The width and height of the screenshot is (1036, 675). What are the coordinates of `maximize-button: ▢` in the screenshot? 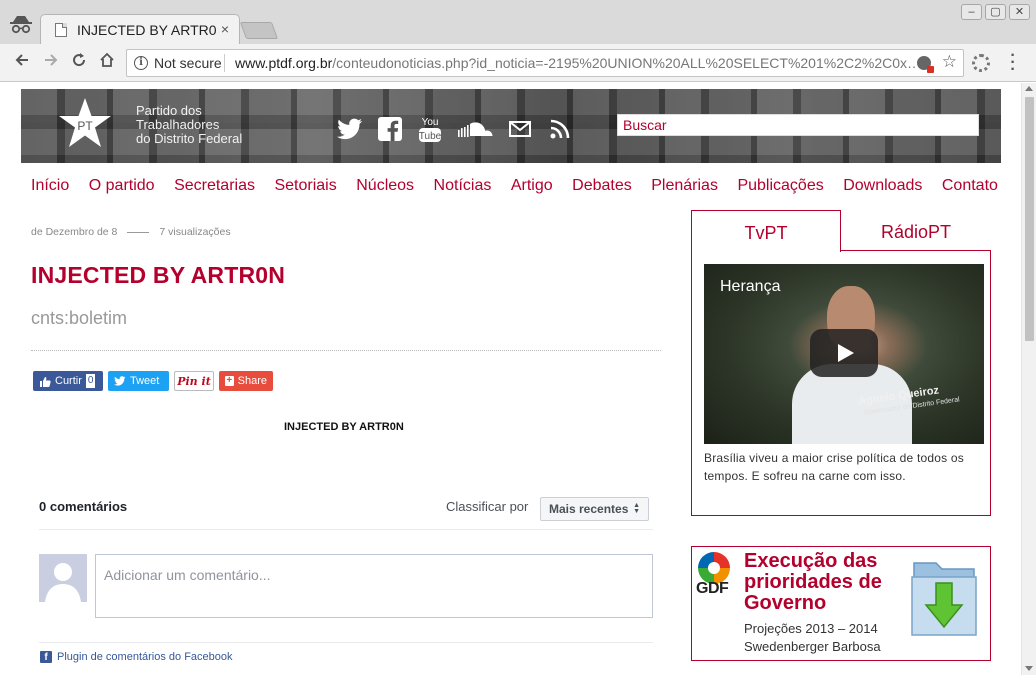 It's located at (995, 12).